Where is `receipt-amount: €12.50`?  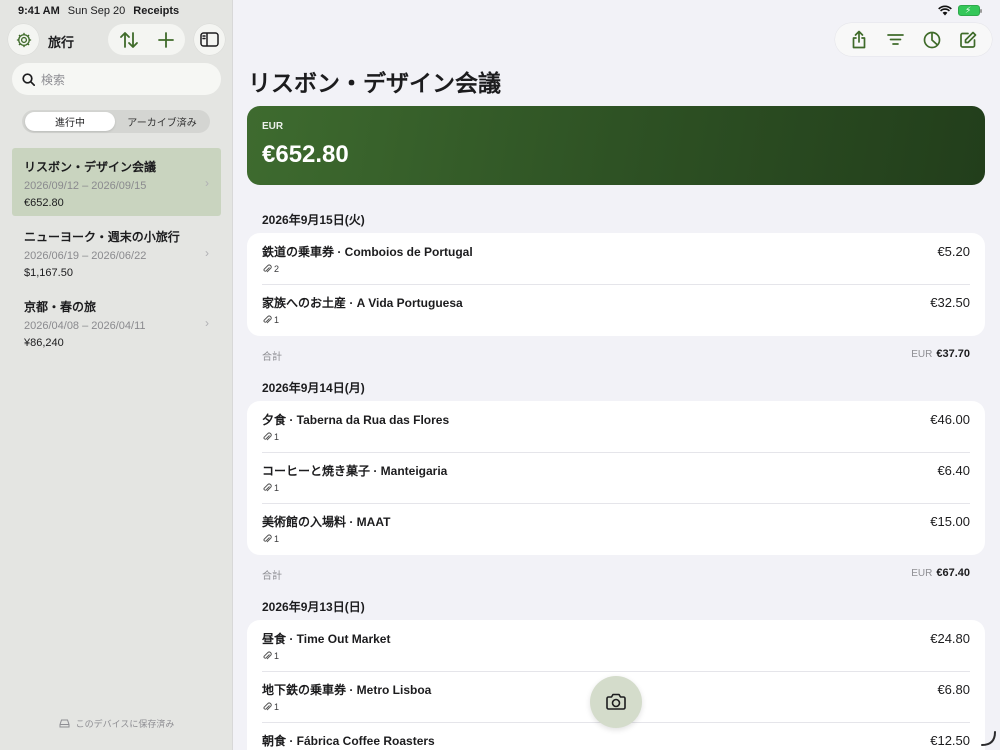
receipt-amount: €12.50 is located at coordinates (950, 740).